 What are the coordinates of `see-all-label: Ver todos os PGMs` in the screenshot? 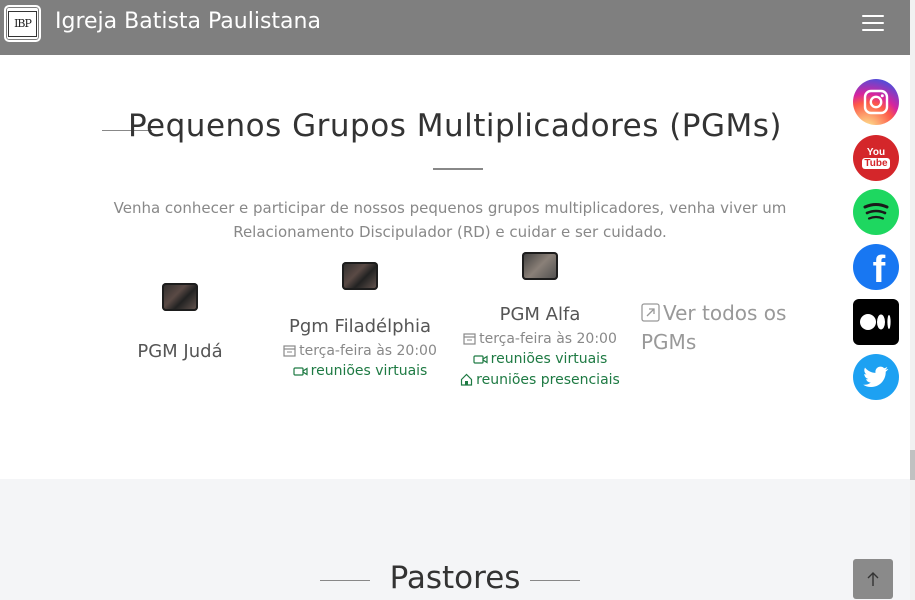 It's located at (713, 327).